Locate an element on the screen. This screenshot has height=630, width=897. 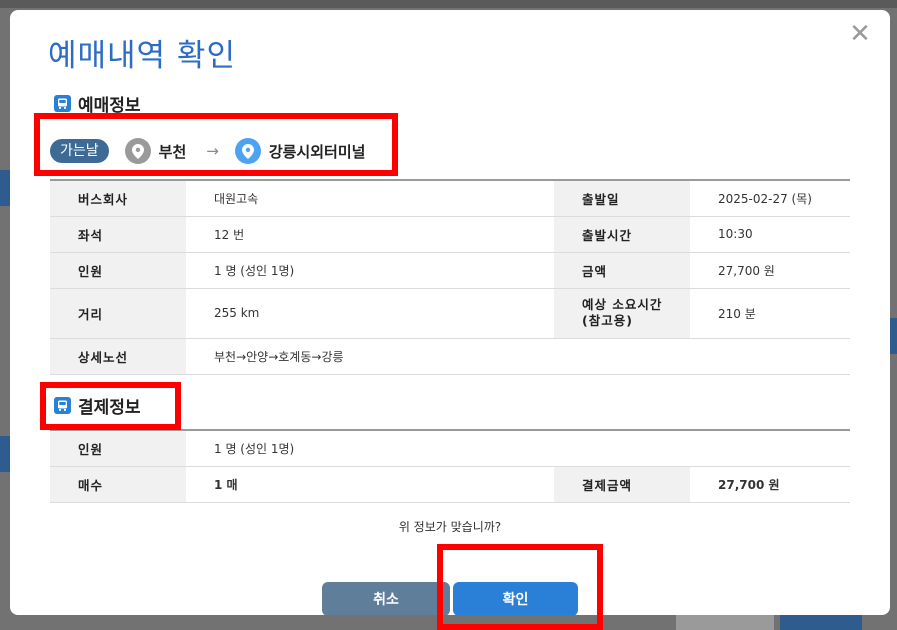
cancel-button: 취소 is located at coordinates (386, 598).